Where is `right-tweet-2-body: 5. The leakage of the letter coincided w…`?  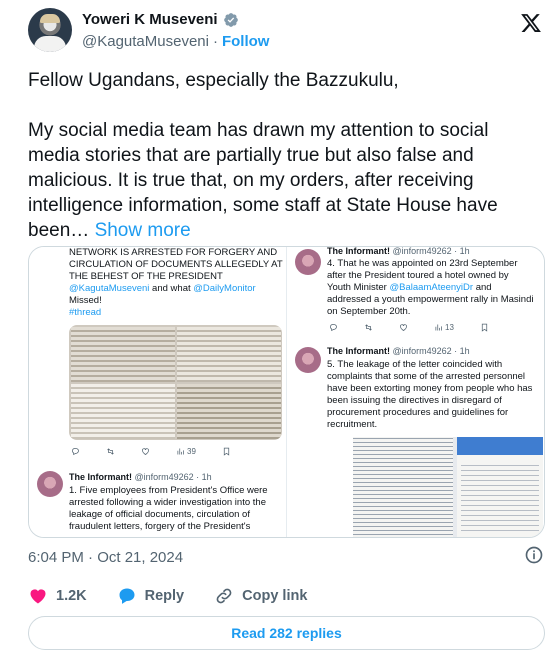 right-tweet-2-body: 5. The leakage of the letter coincided w… is located at coordinates (430, 394).